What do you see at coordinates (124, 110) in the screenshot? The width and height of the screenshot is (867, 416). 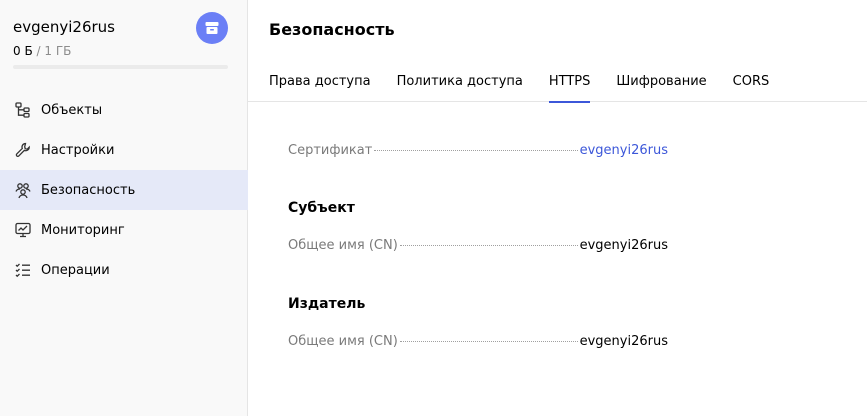 I see `sidebar-item-objects: Объекты` at bounding box center [124, 110].